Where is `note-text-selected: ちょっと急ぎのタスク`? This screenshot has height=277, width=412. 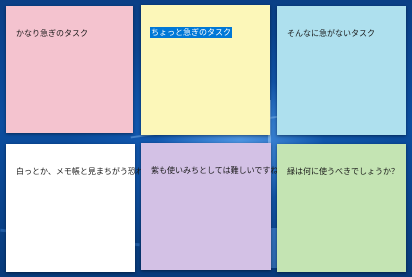
note-text-selected: ちょっと急ぎのタスク is located at coordinates (191, 32).